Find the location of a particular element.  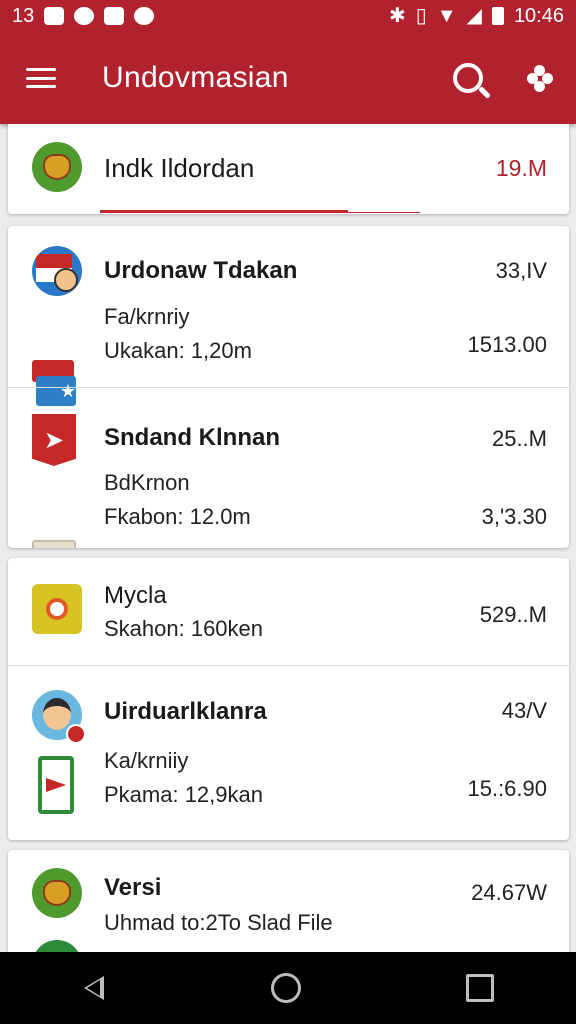

signal-icon: ◢ is located at coordinates (474, 16).